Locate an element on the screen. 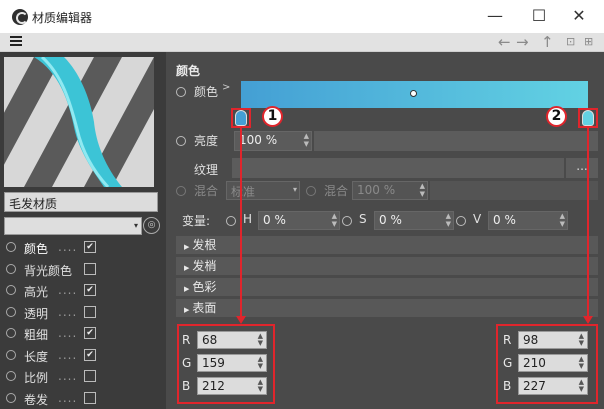 This screenshot has height=409, width=604. right-gradient-knot is located at coordinates (588, 118).